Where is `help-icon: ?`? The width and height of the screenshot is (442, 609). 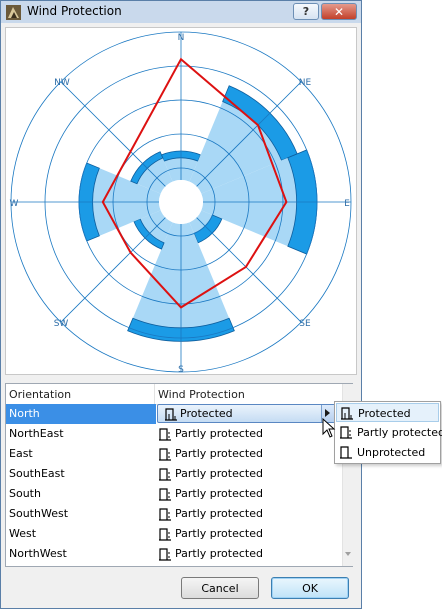 help-icon: ? is located at coordinates (306, 11).